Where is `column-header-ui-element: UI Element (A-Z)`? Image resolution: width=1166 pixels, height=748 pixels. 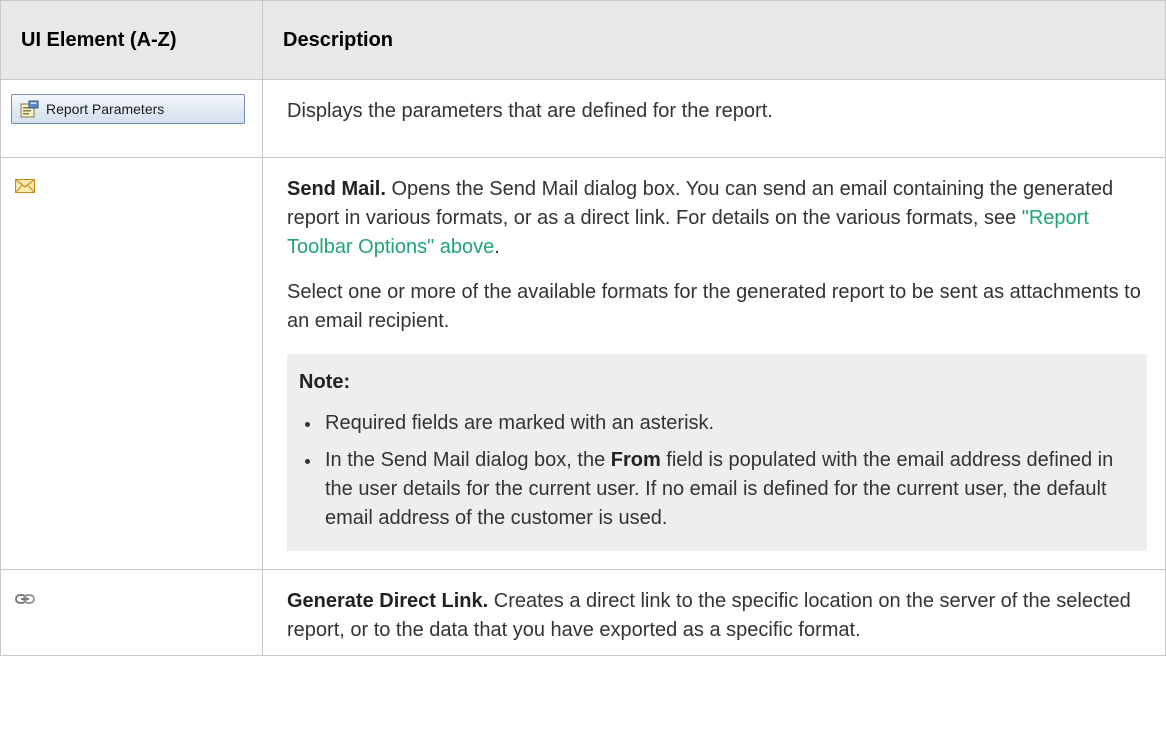 column-header-ui-element: UI Element (A-Z) is located at coordinates (131, 40).